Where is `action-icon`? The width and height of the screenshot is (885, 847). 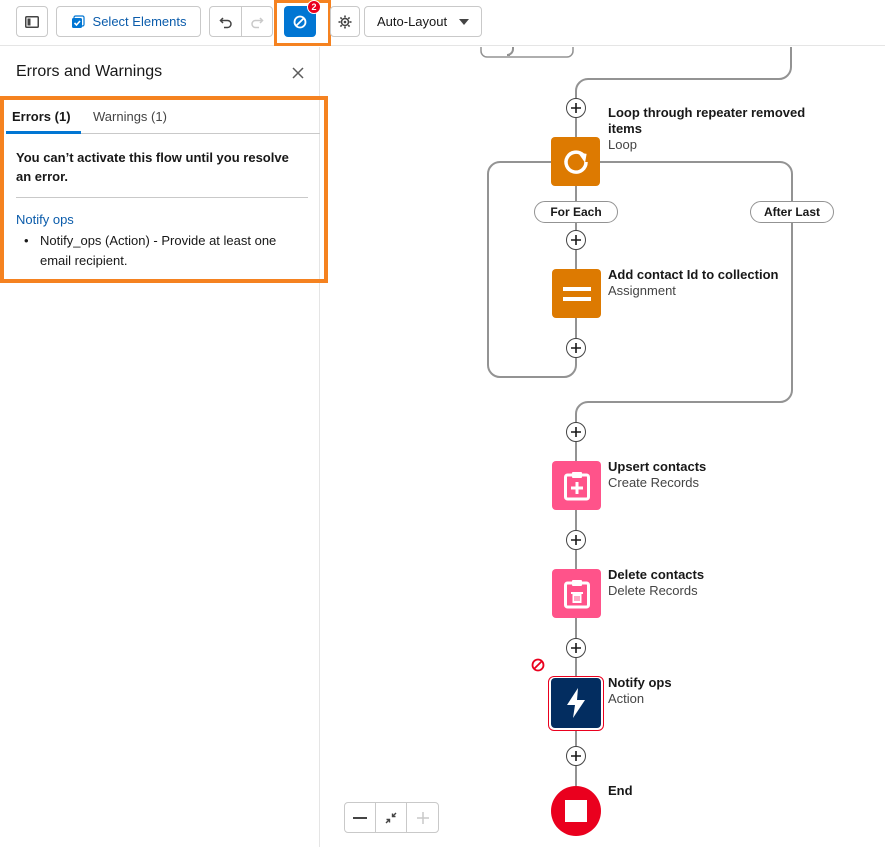 action-icon is located at coordinates (576, 703).